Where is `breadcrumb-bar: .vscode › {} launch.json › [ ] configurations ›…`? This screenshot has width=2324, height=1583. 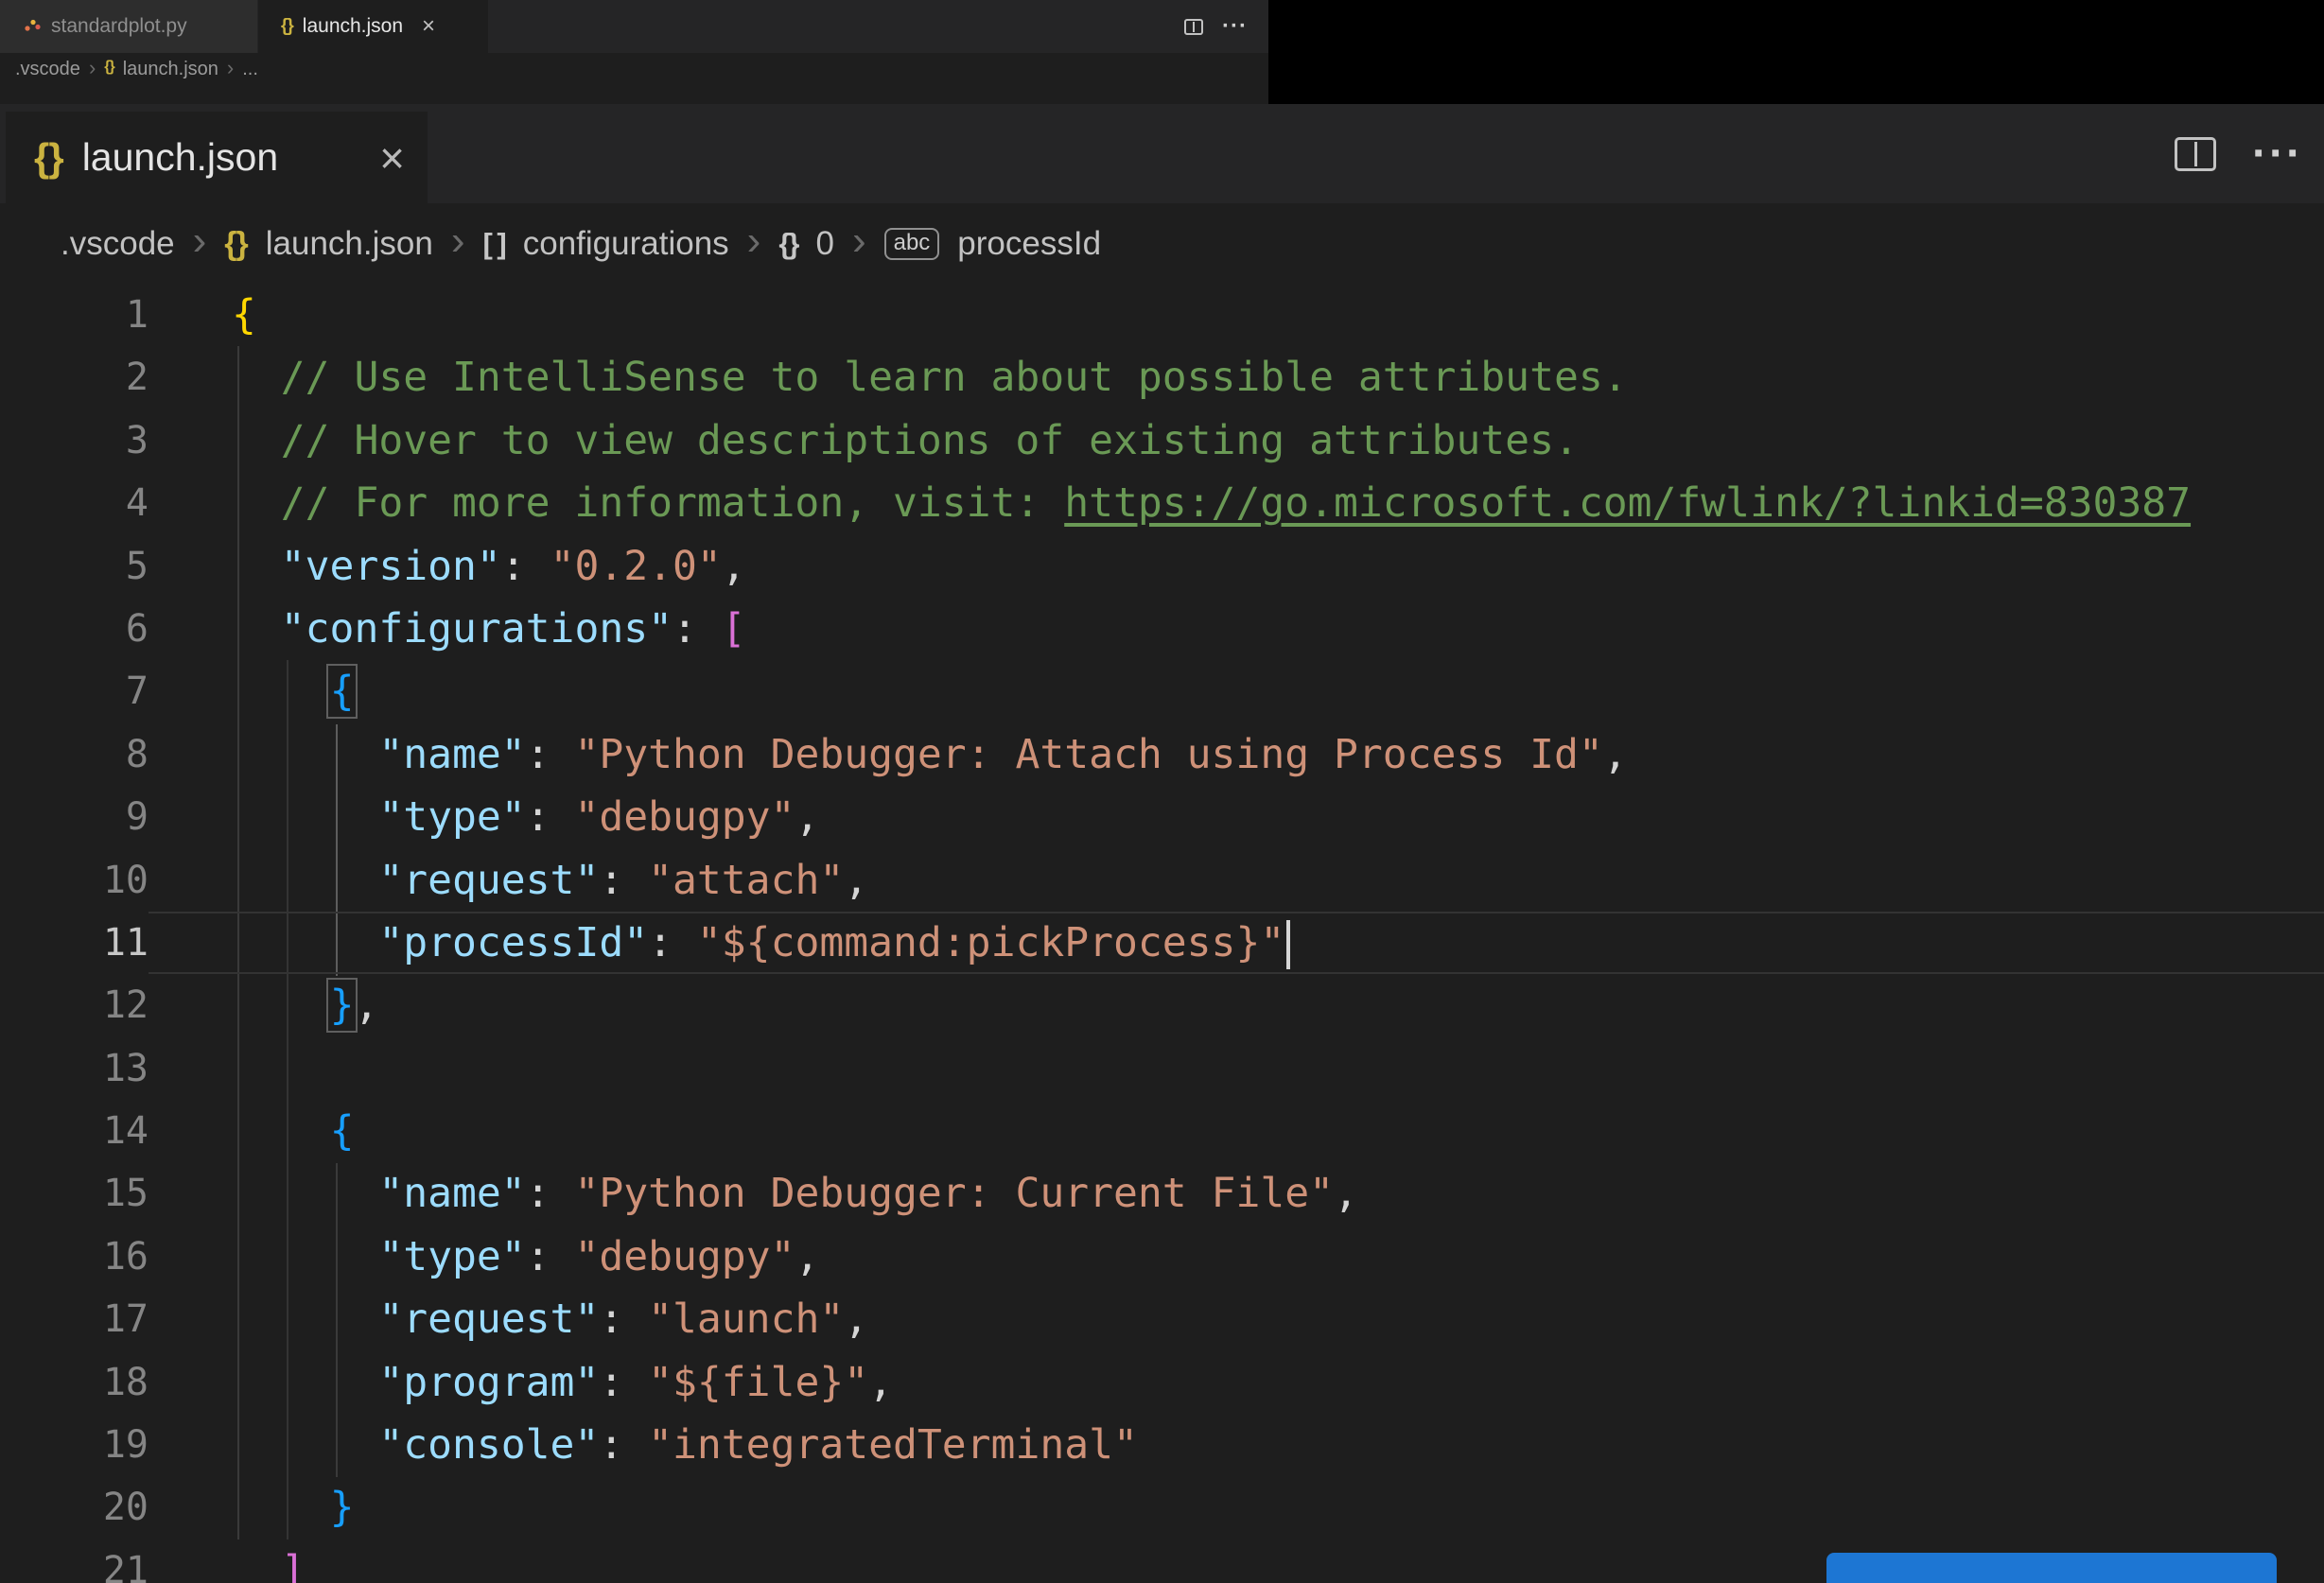
breadcrumb-bar: .vscode › {} launch.json › [ ] configurations ›… is located at coordinates (1162, 244).